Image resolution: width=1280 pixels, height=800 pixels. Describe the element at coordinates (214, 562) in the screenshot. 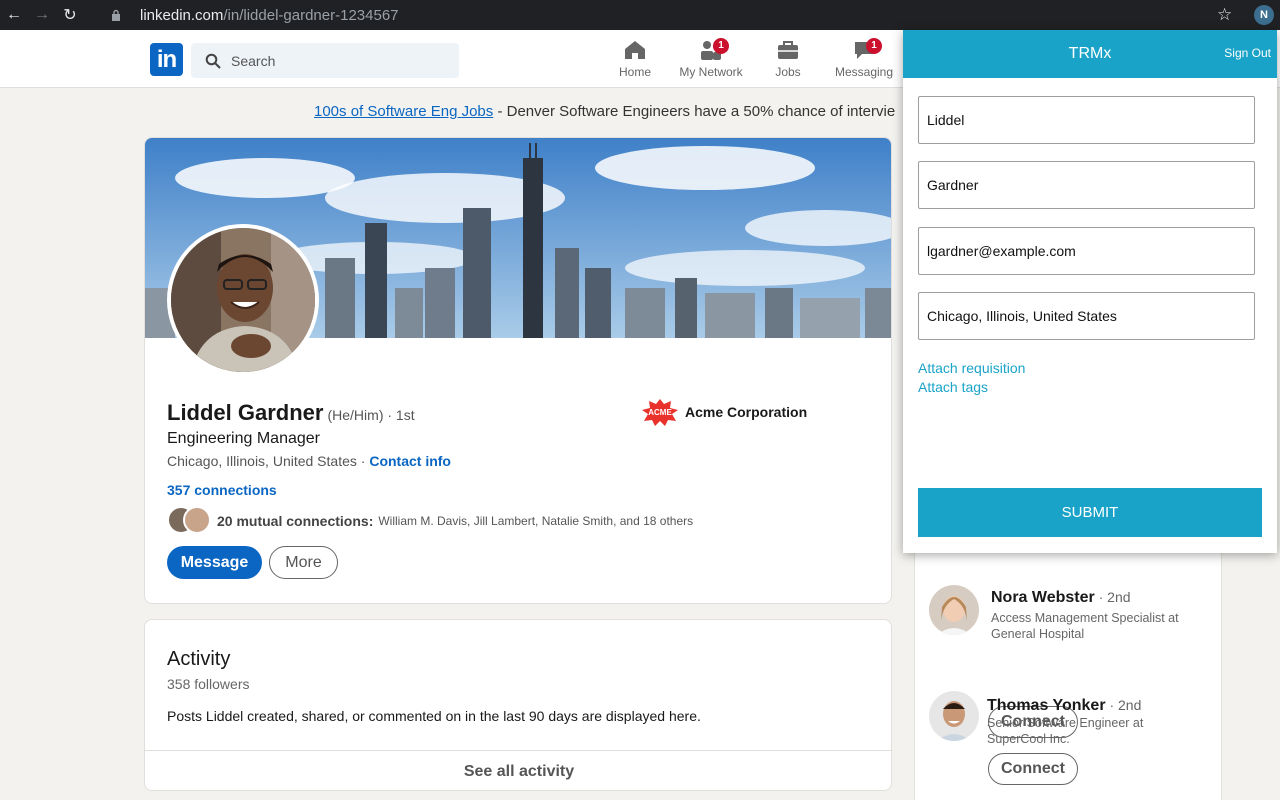

I see `message-button: Message` at that location.